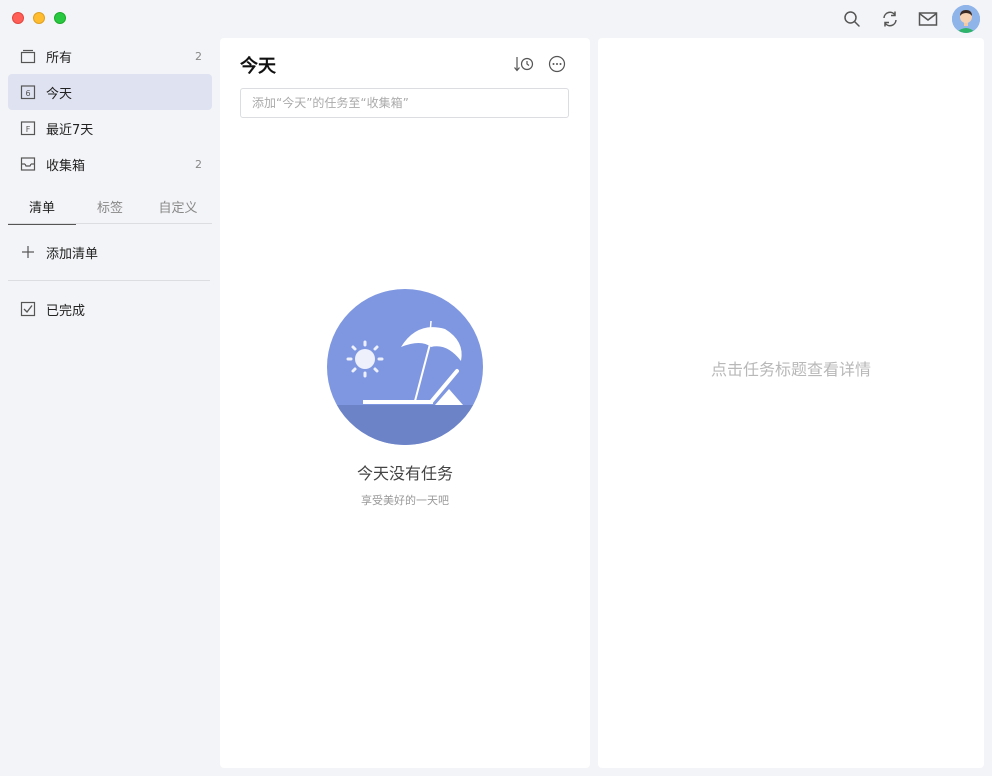  What do you see at coordinates (258, 66) in the screenshot?
I see `page-title: 今天` at bounding box center [258, 66].